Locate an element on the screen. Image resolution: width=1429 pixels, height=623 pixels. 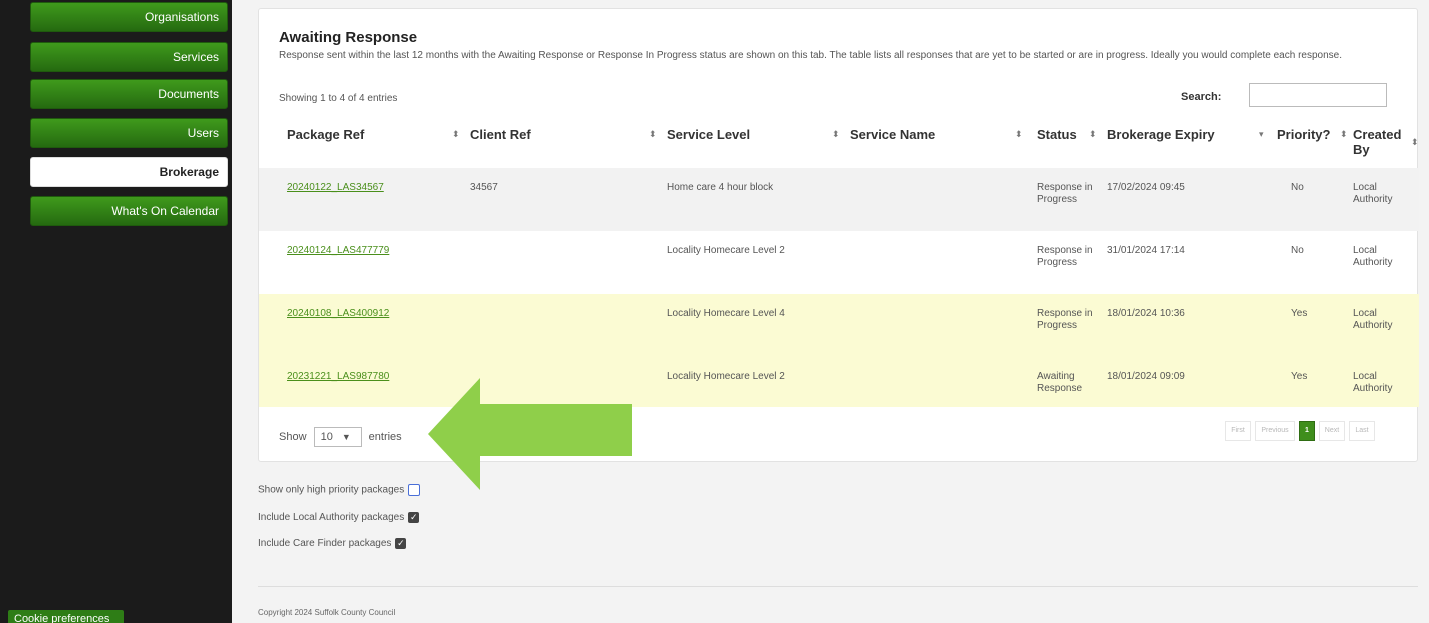
expiry-cell: 31/01/2024 17:14 is located at coordinates (1146, 250).